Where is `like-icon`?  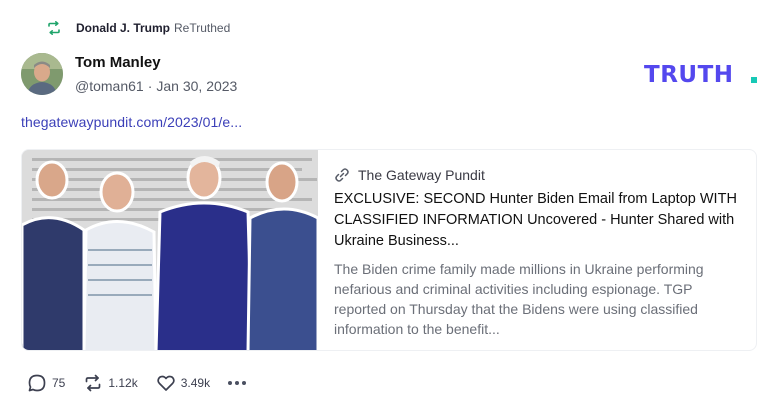 like-icon is located at coordinates (166, 383).